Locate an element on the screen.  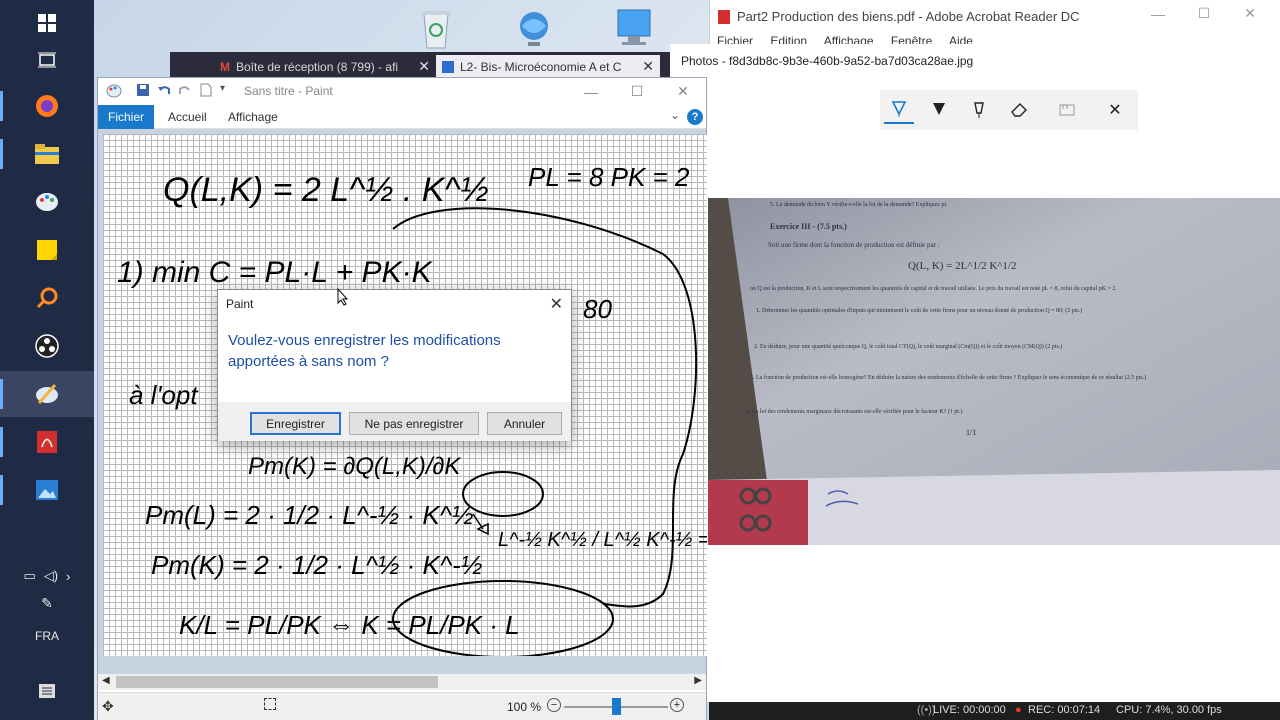
handwriting-line: PL = 8 PK = 2 is located at coordinates (609, 177).